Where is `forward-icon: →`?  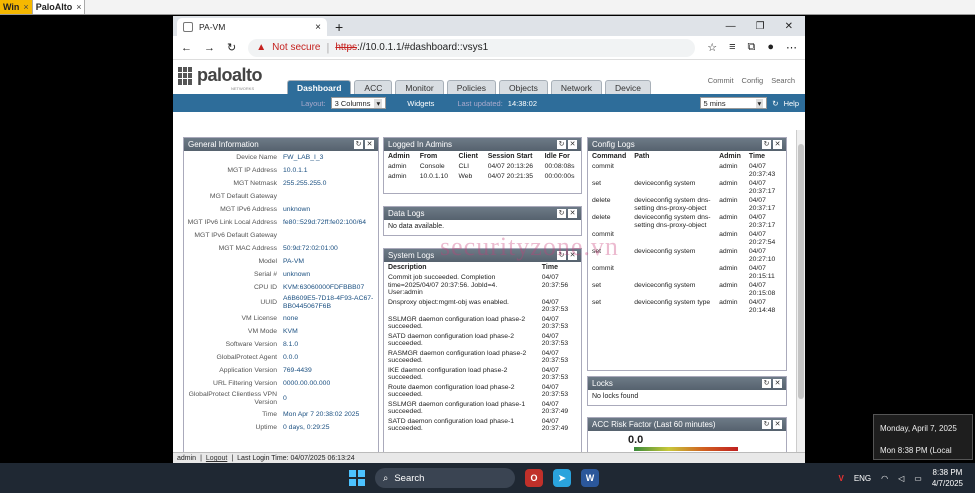
forward-icon: → is located at coordinates (209, 48).